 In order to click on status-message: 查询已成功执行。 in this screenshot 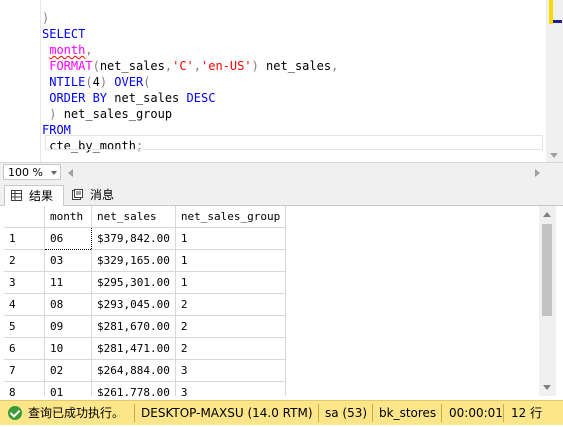, I will do `click(76, 413)`.